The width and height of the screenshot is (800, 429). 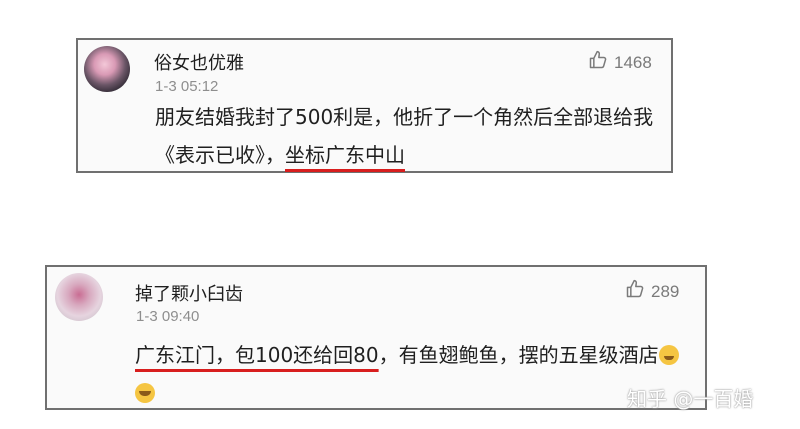 I want to click on comment-username: 俗女也优雅, so click(x=199, y=62).